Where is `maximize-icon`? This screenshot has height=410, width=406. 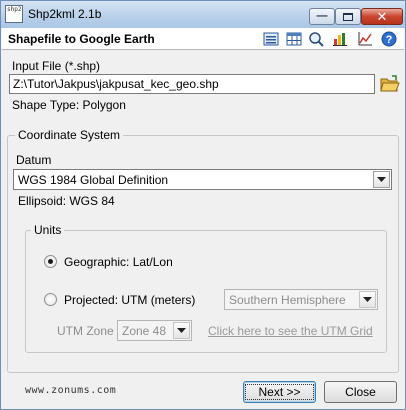 maximize-icon is located at coordinates (348, 16).